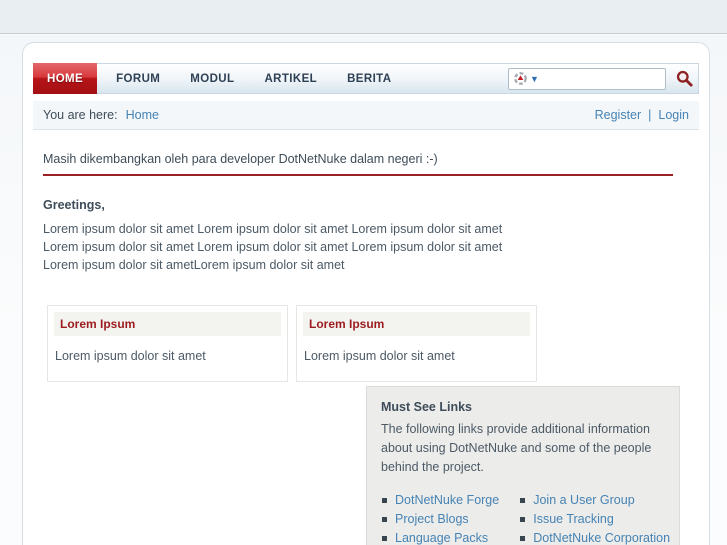  Describe the element at coordinates (358, 175) in the screenshot. I see `red-divider` at that location.